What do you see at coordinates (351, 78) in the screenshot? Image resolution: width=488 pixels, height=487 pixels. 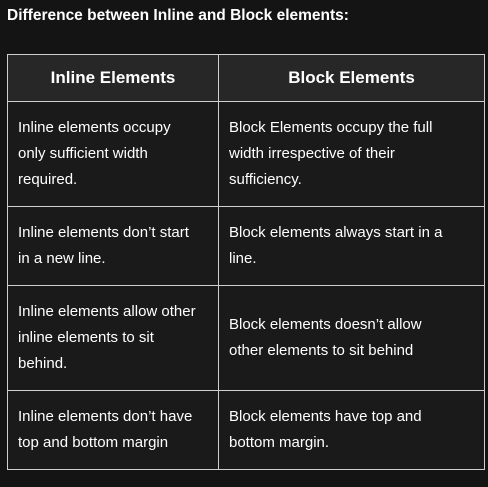 I see `header-block-elements: Block Elements` at bounding box center [351, 78].